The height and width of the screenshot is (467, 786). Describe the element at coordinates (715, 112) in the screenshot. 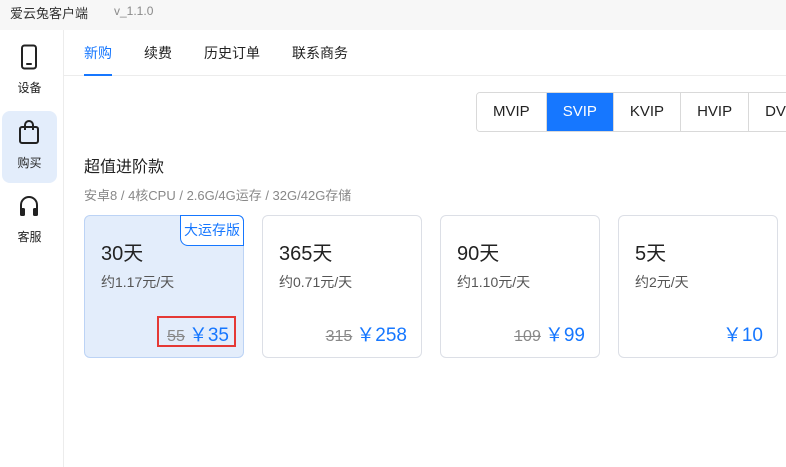

I see `vip-option-hvip: HVIP` at that location.